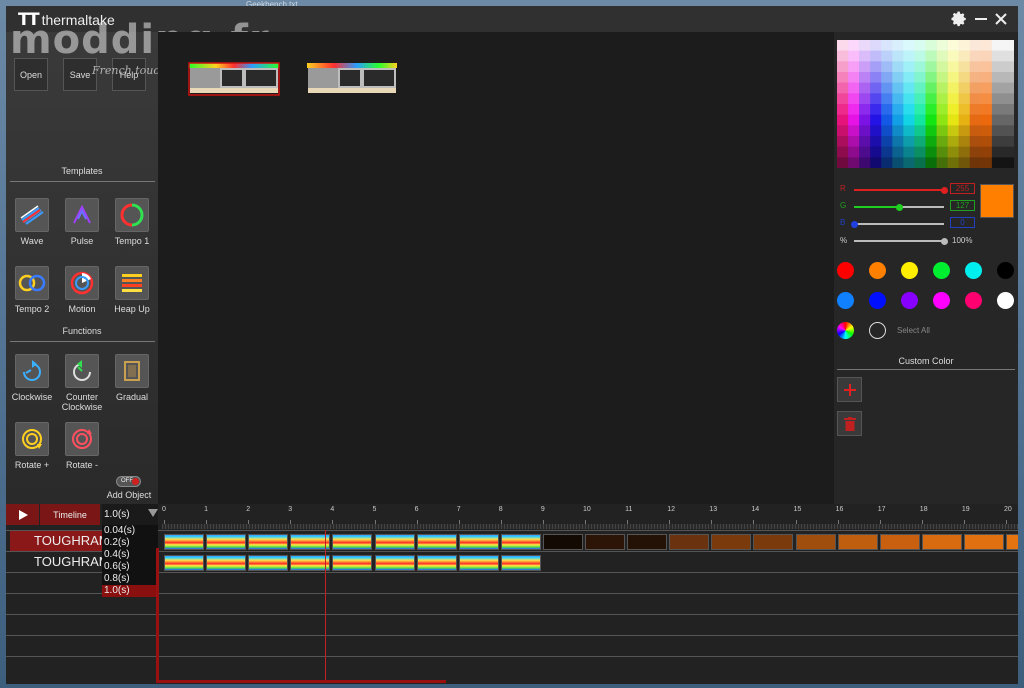 The width and height of the screenshot is (1024, 688). I want to click on function-clockwise: Clockwise, so click(32, 378).